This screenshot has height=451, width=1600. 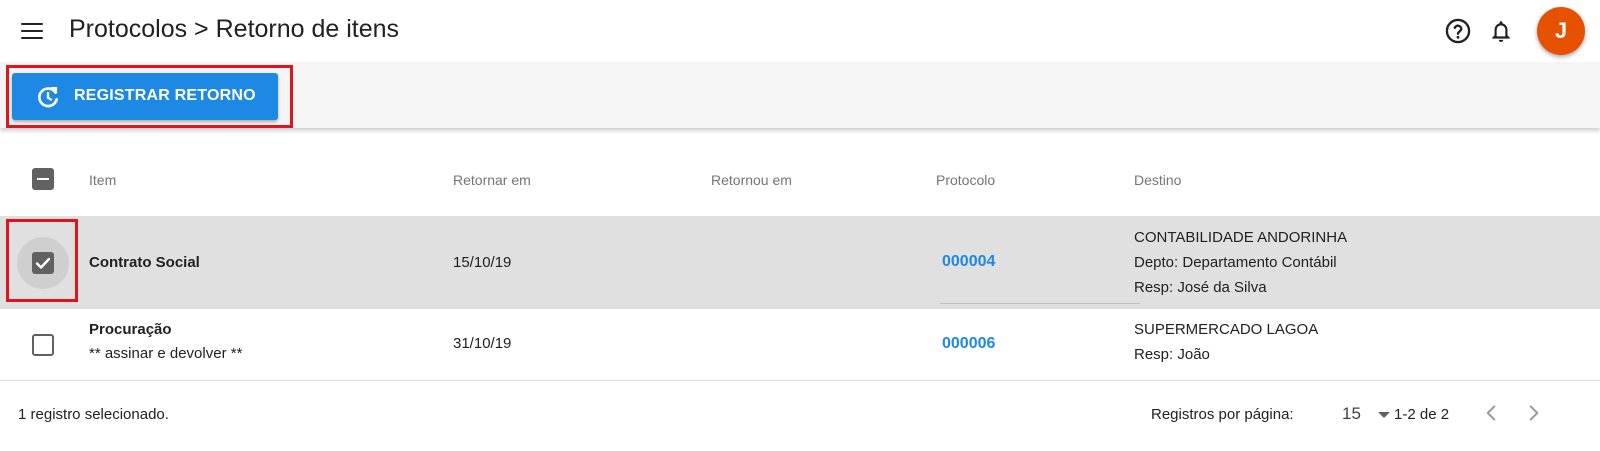 I want to click on protocol-link: 000006, so click(x=968, y=344).